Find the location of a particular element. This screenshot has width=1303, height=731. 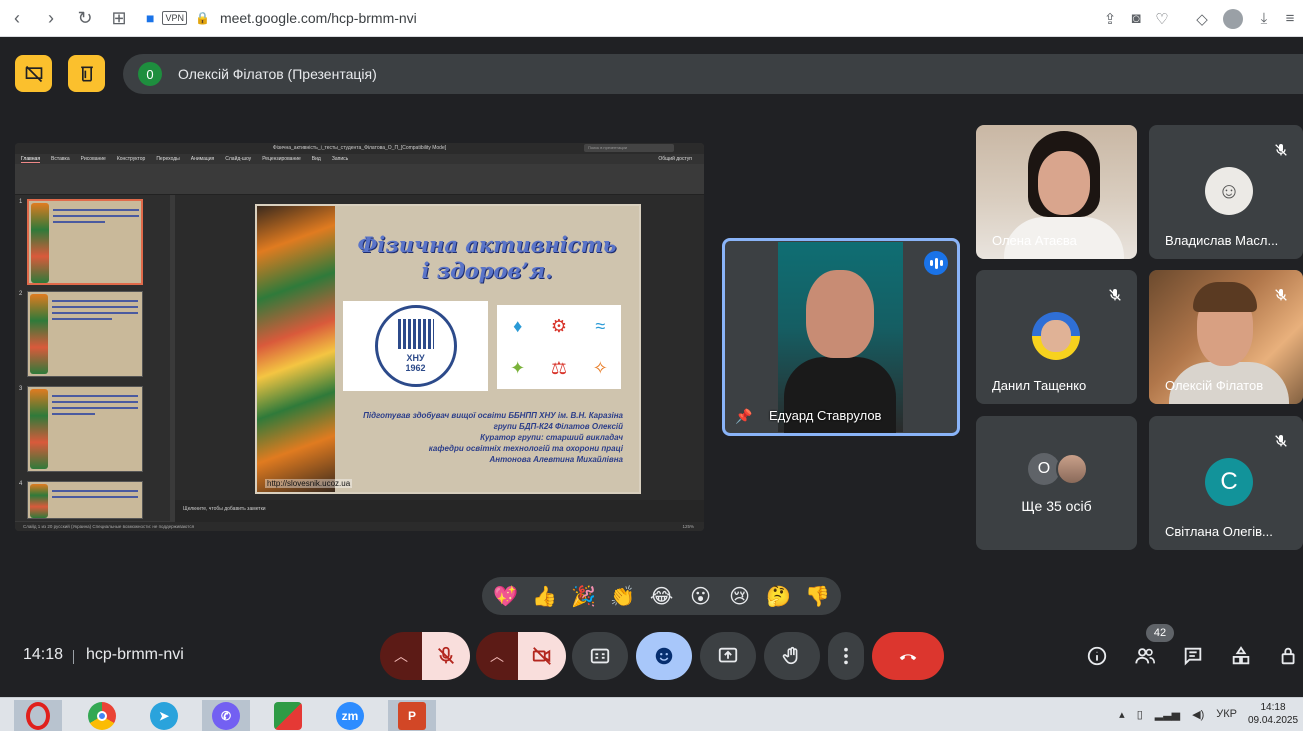

signal-icon: ▂▃▅ is located at coordinates (1167, 714).